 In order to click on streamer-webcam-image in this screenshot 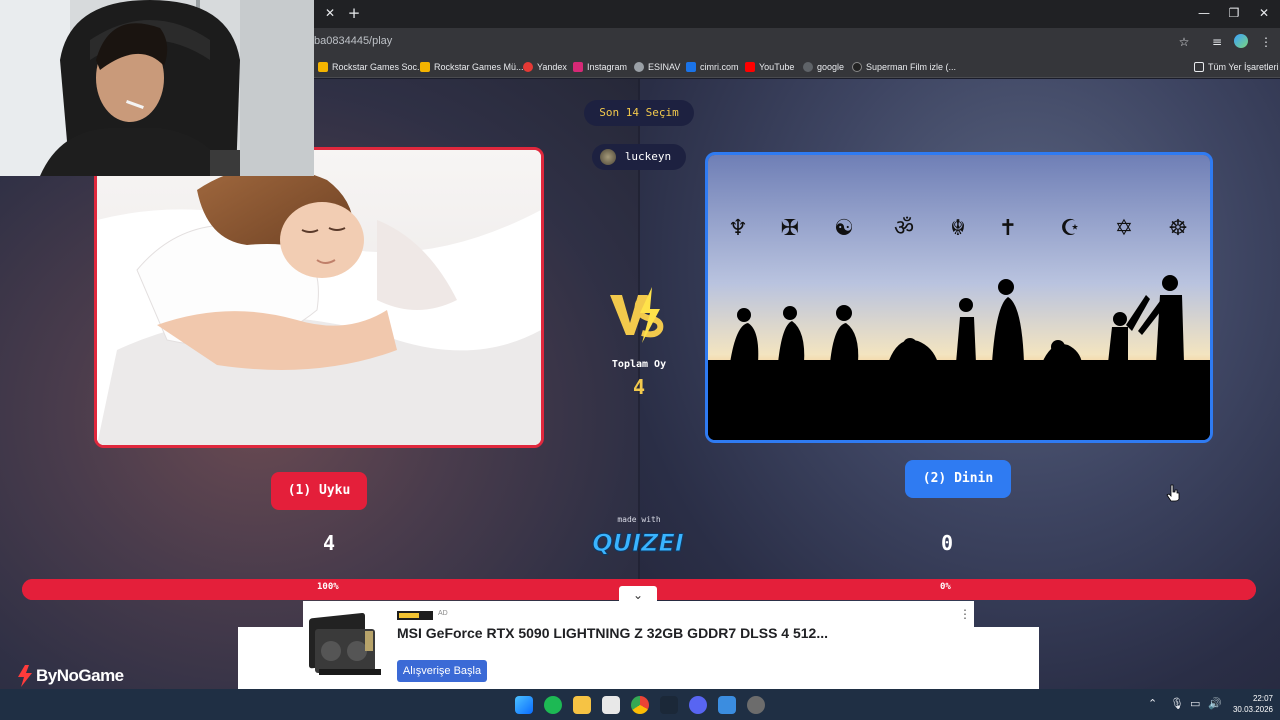, I will do `click(157, 88)`.